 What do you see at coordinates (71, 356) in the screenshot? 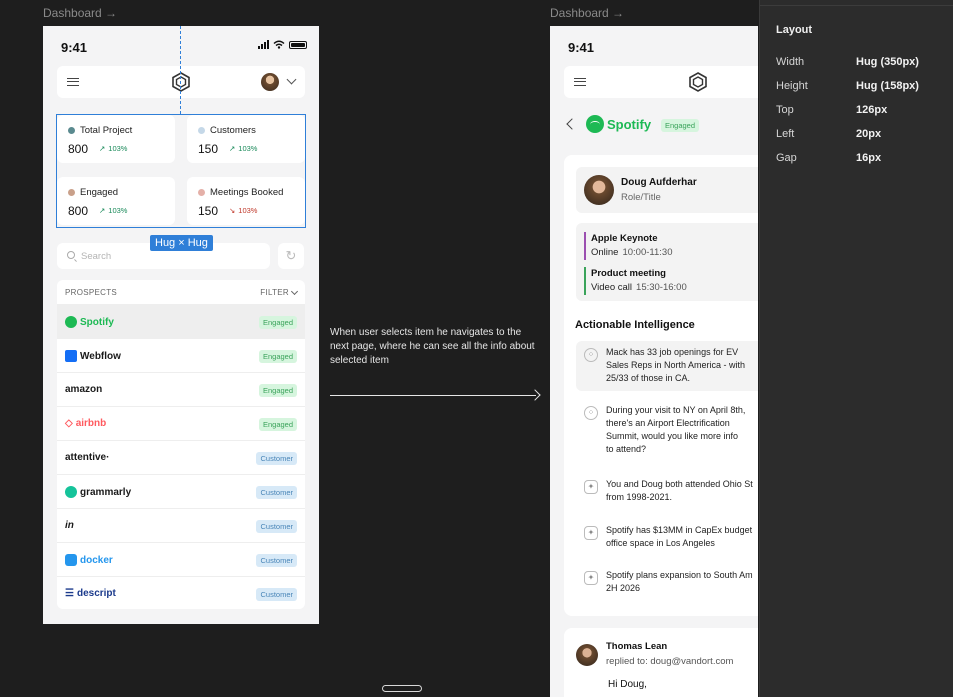
I see `webflow-logo-icon` at bounding box center [71, 356].